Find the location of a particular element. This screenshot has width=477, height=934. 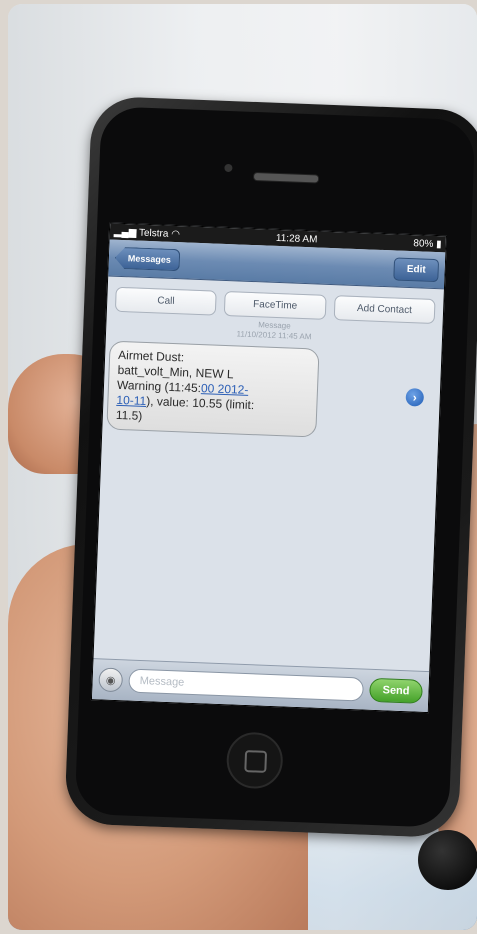

send-button: Send is located at coordinates (396, 690).